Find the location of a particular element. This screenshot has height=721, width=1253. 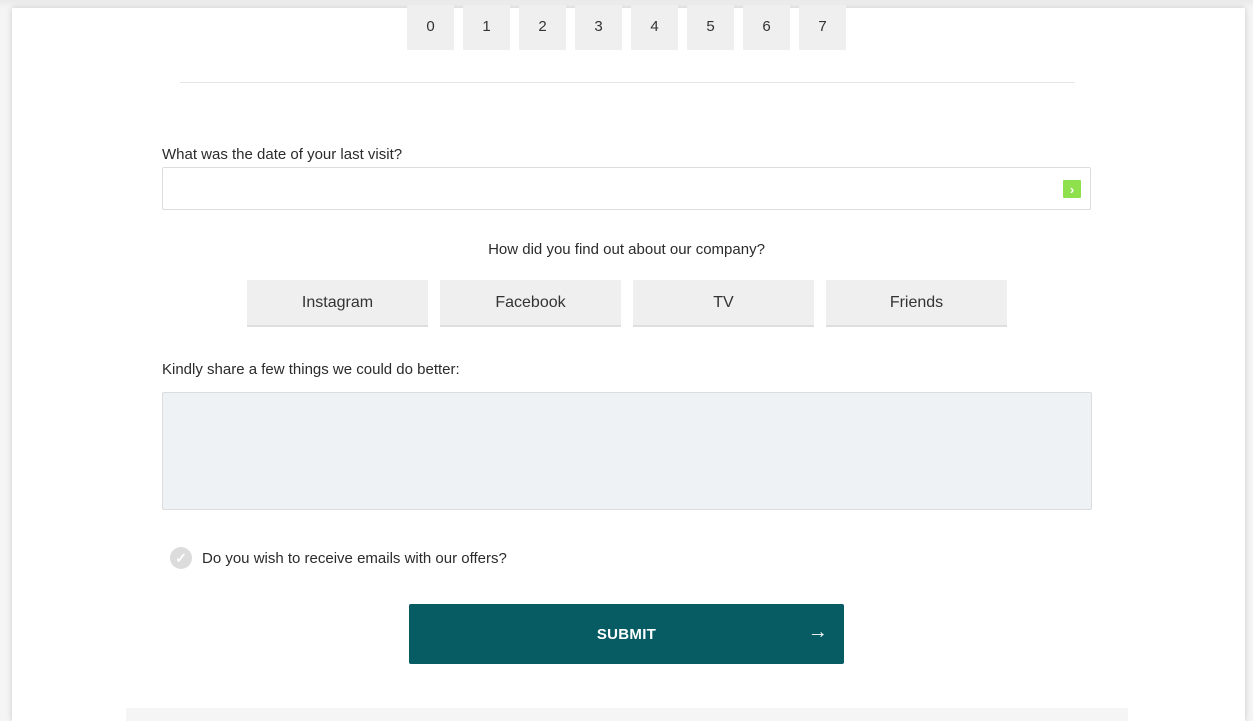

source-option-facebook: Facebook is located at coordinates (530, 303).